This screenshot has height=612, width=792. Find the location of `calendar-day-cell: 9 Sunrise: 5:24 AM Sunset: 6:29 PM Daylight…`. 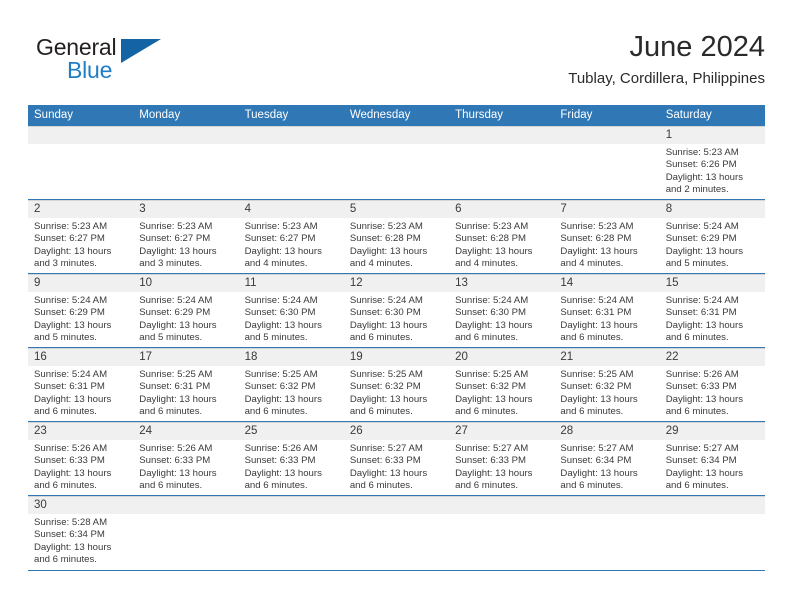

calendar-day-cell: 9 Sunrise: 5:24 AM Sunset: 6:29 PM Daylight… is located at coordinates (81, 310).